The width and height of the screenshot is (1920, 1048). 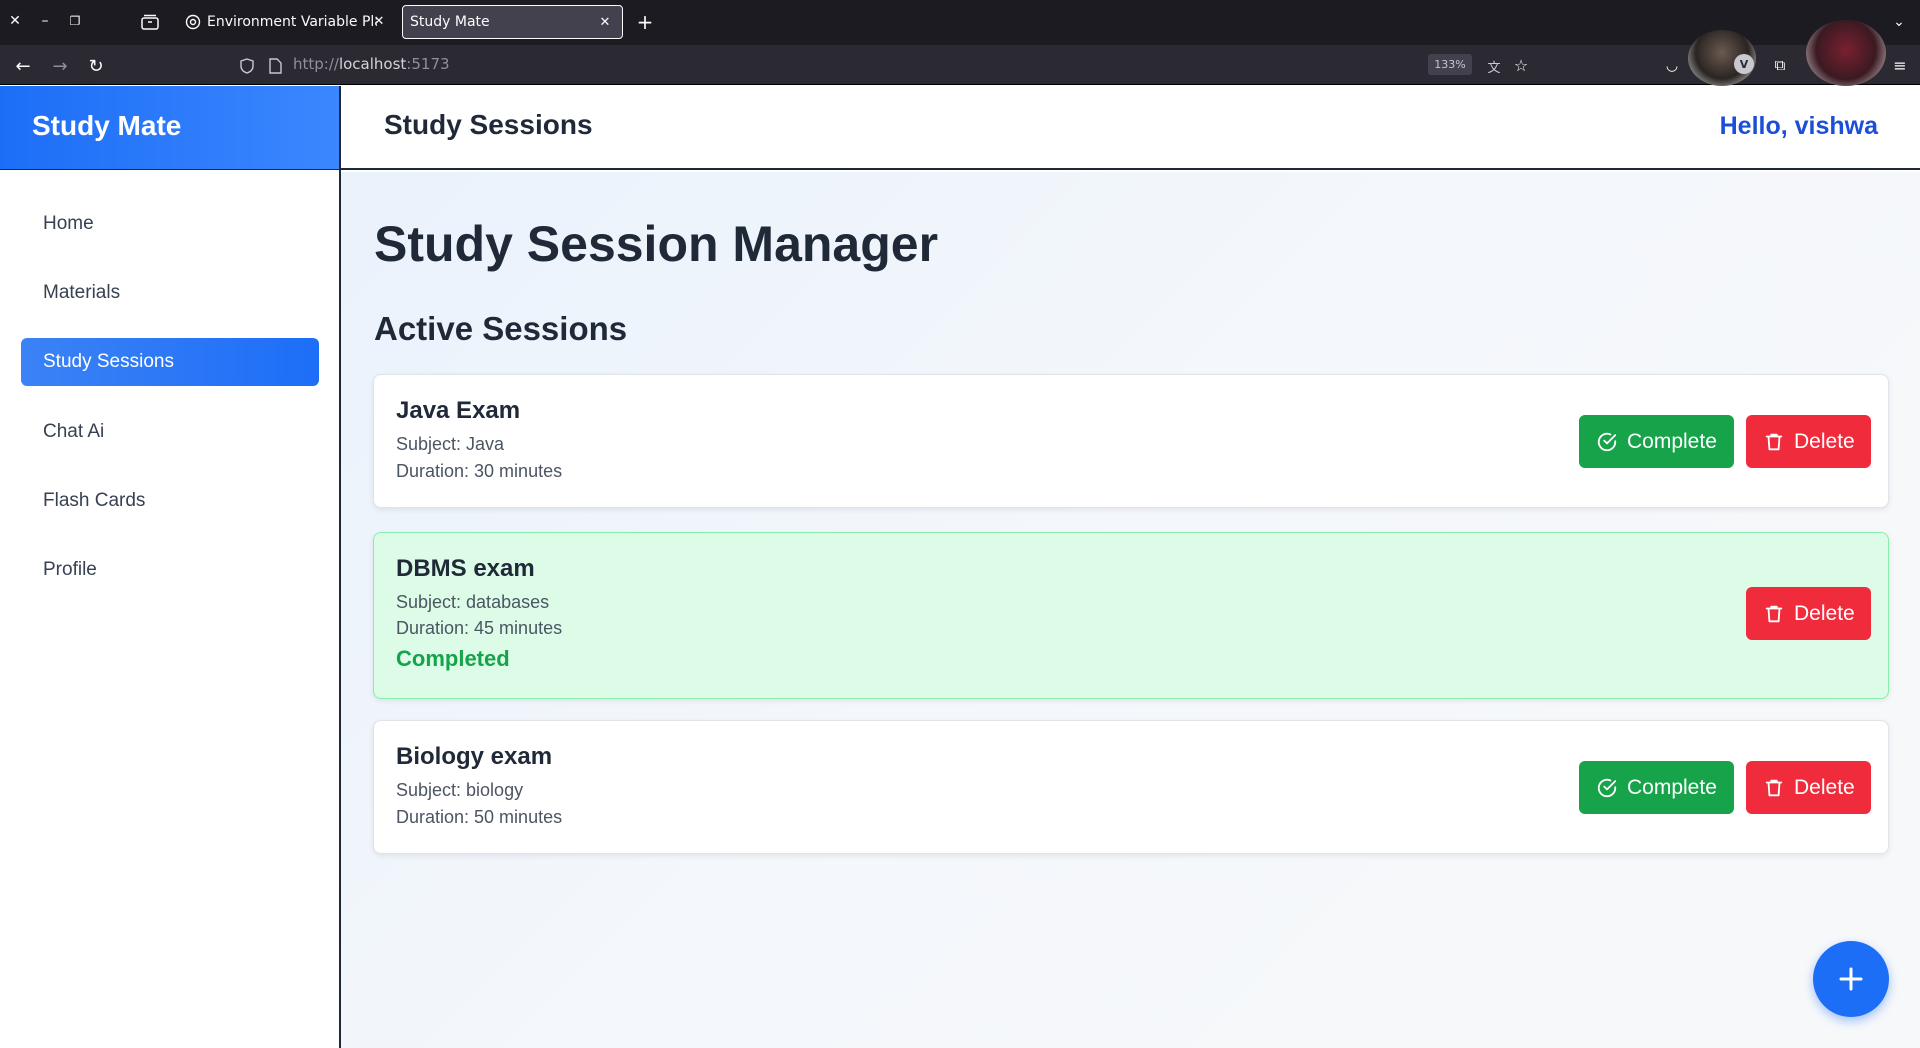 What do you see at coordinates (170, 432) in the screenshot?
I see `sidebar-item-chat-ai: Chat Ai` at bounding box center [170, 432].